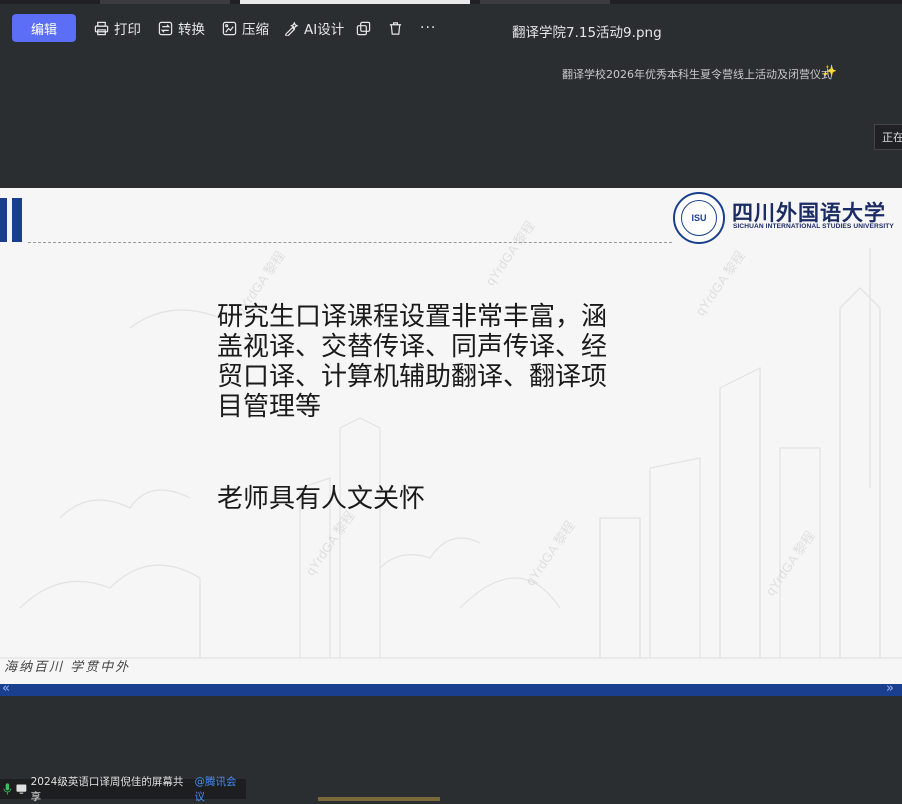 The image size is (902, 804). I want to click on microphone-icon, so click(7, 789).